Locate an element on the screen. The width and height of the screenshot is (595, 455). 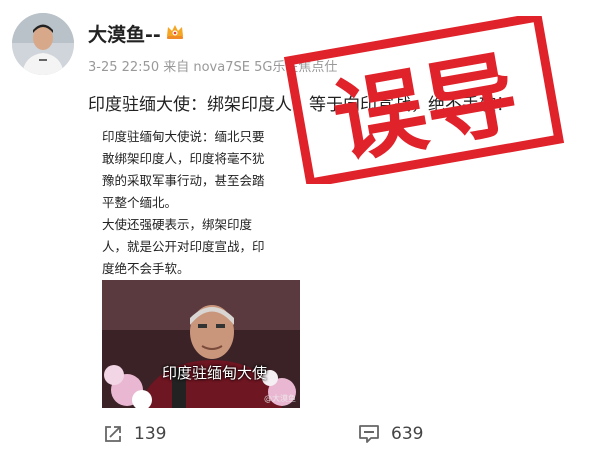
stamp-text: 误导 is located at coordinates (426, 108).